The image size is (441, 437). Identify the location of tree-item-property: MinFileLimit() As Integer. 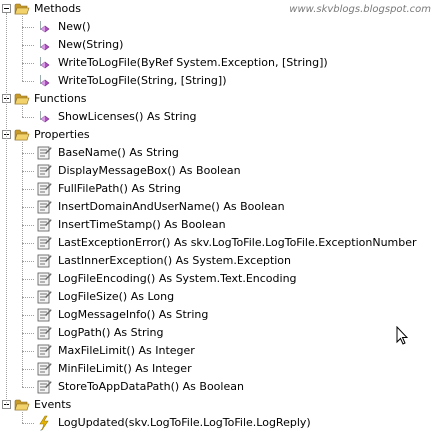
(220, 369).